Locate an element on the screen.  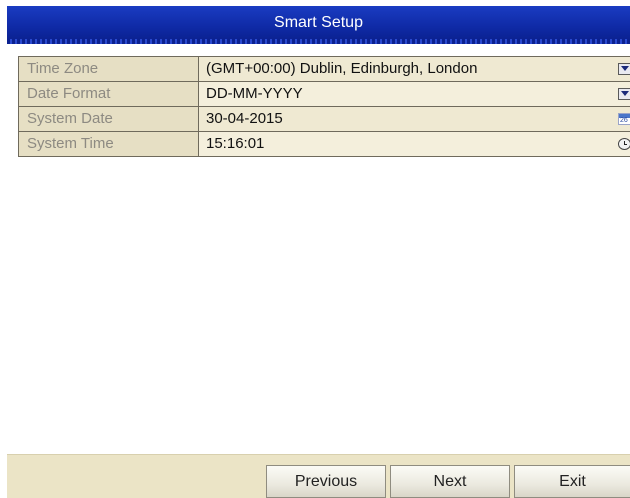
previous-button: Previous is located at coordinates (326, 481).